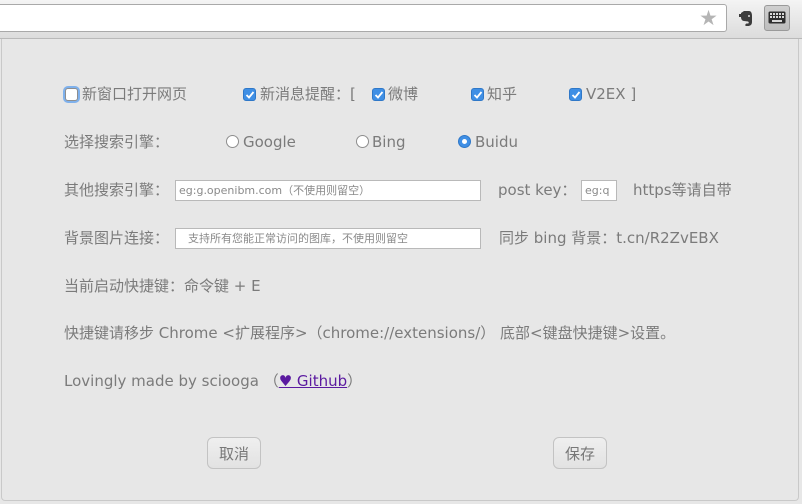 Image resolution: width=802 pixels, height=504 pixels. I want to click on bookmark-star-icon: ★, so click(708, 18).